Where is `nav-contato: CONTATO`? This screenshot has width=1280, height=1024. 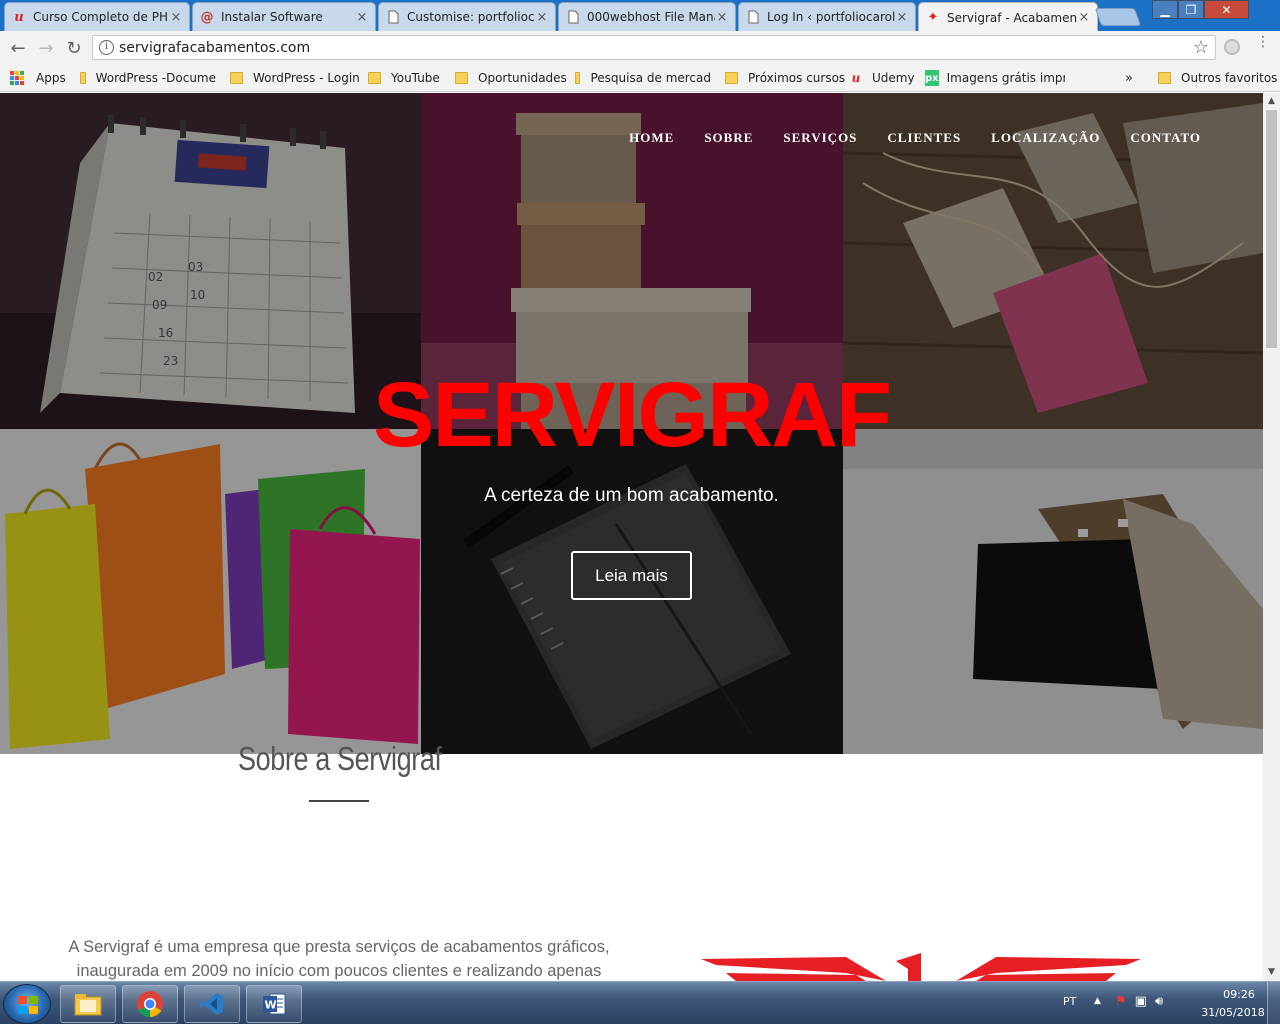
nav-contato: CONTATO is located at coordinates (1165, 138).